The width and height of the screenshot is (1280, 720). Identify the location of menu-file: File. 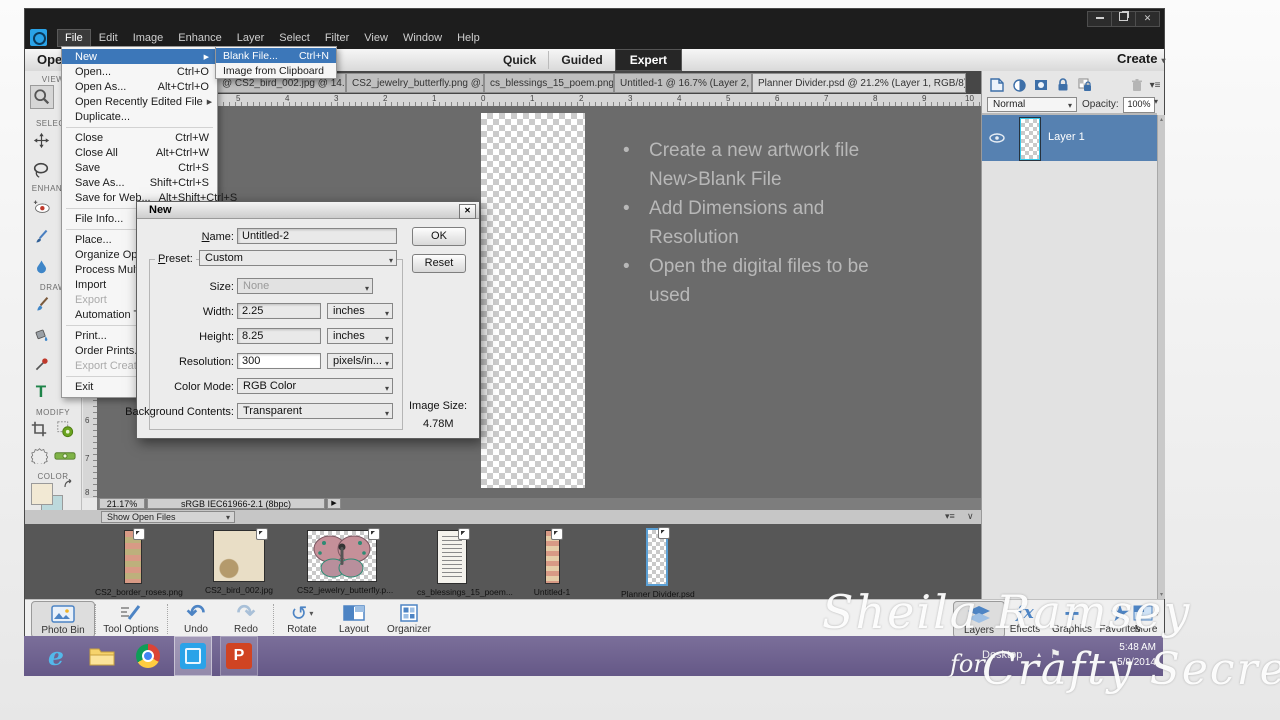
(74, 38).